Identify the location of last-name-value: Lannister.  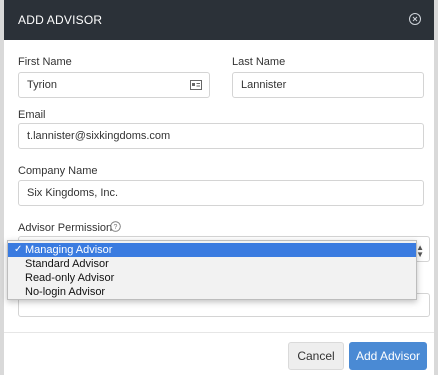
(264, 85).